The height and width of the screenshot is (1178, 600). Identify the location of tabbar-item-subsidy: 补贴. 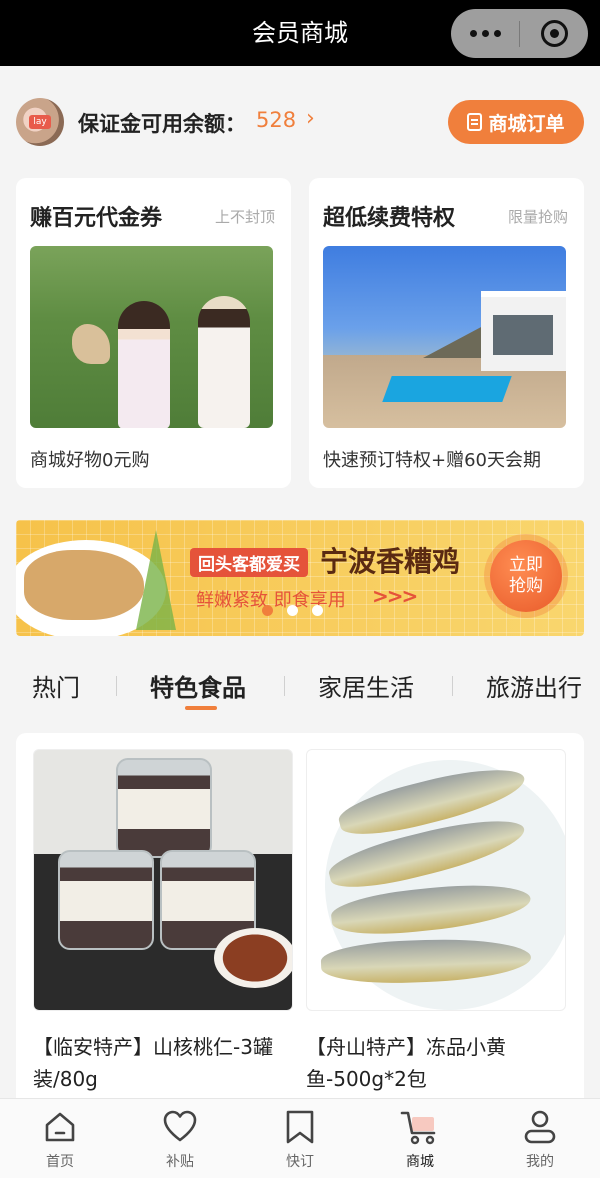
(180, 1140).